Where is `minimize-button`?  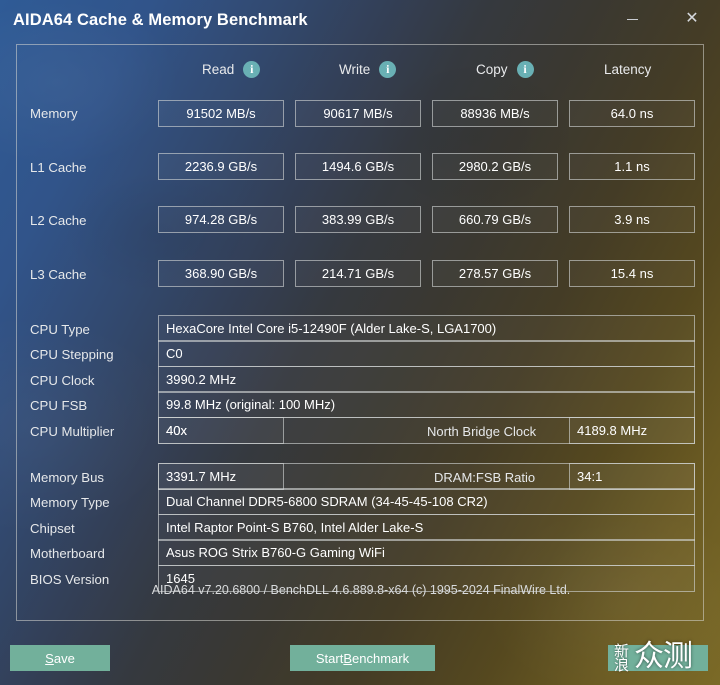 minimize-button is located at coordinates (632, 19).